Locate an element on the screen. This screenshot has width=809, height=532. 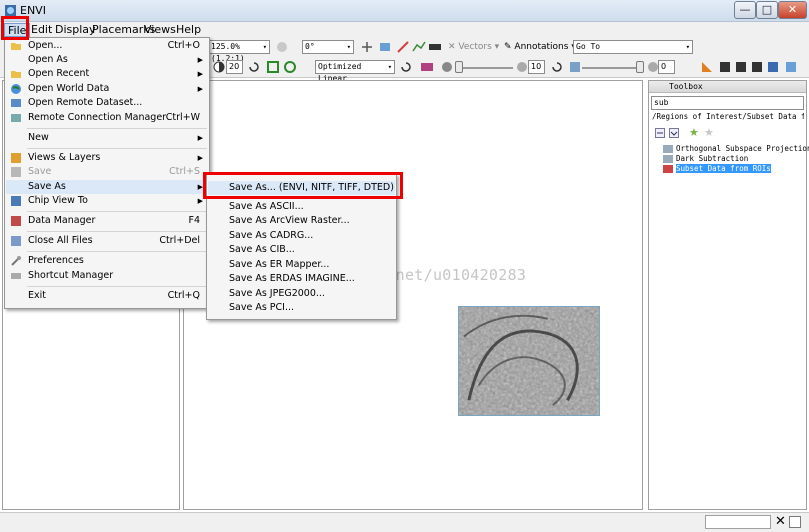
menu-item-open: Open... Ctrl+O is located at coordinates (107, 46).